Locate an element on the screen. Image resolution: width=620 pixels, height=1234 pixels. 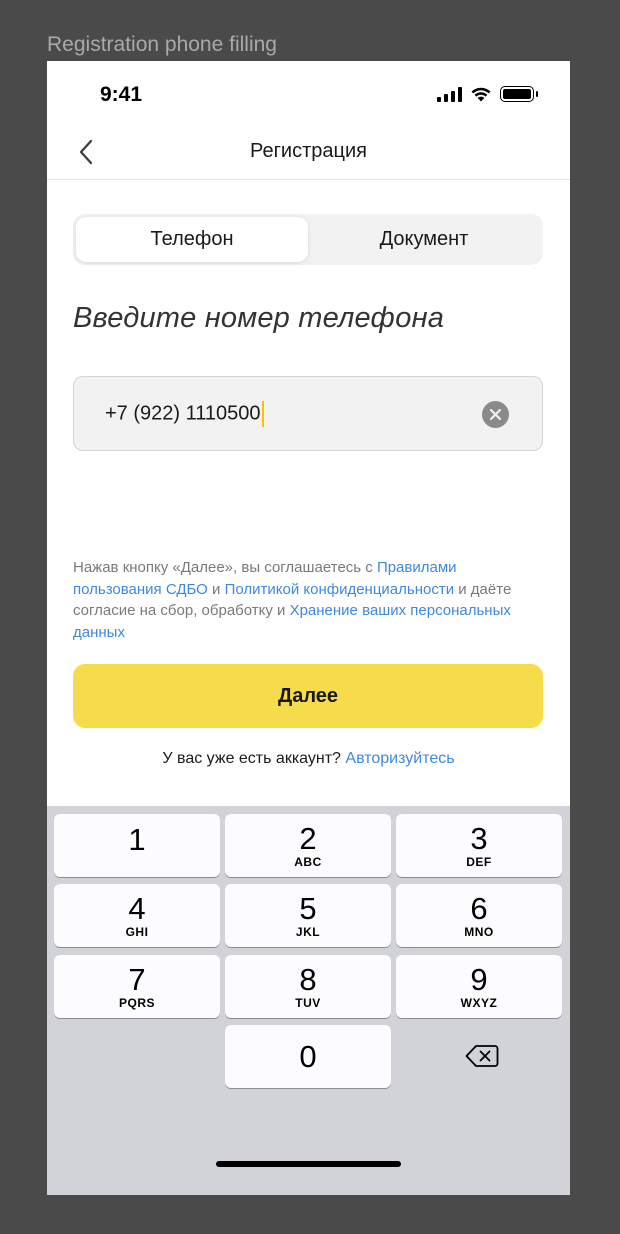
registration-method-tabs: Телефон Документ is located at coordinates (308, 239).